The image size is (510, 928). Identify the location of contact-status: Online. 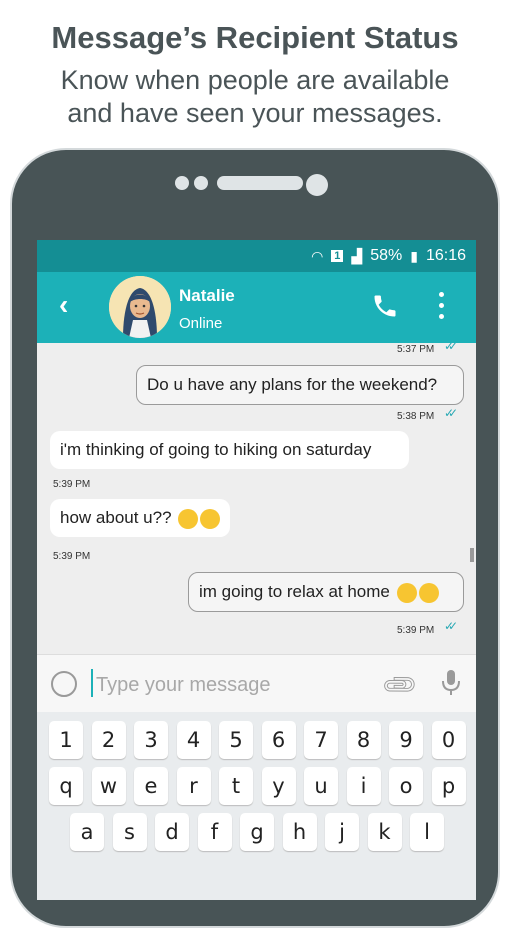
(201, 323).